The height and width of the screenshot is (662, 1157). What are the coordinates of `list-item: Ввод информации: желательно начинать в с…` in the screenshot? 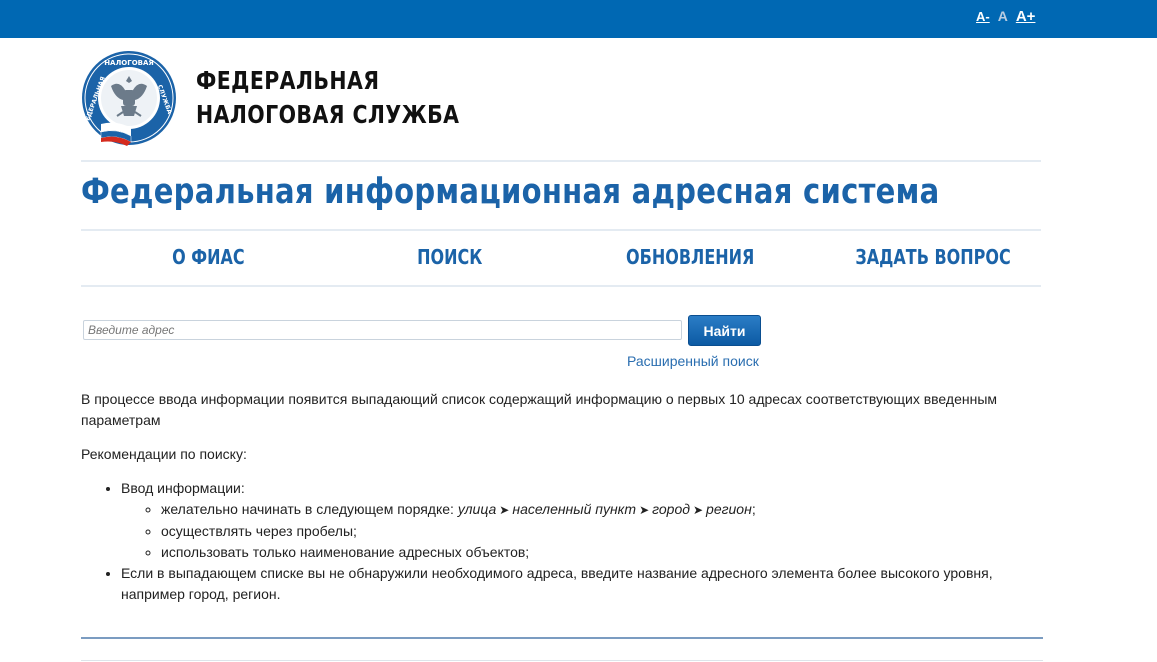 It's located at (581, 520).